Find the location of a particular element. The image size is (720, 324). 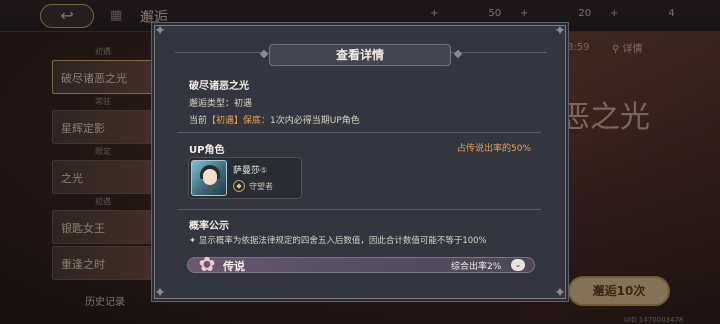

character-name-row: 萨曼莎⑤ is located at coordinates (250, 169).